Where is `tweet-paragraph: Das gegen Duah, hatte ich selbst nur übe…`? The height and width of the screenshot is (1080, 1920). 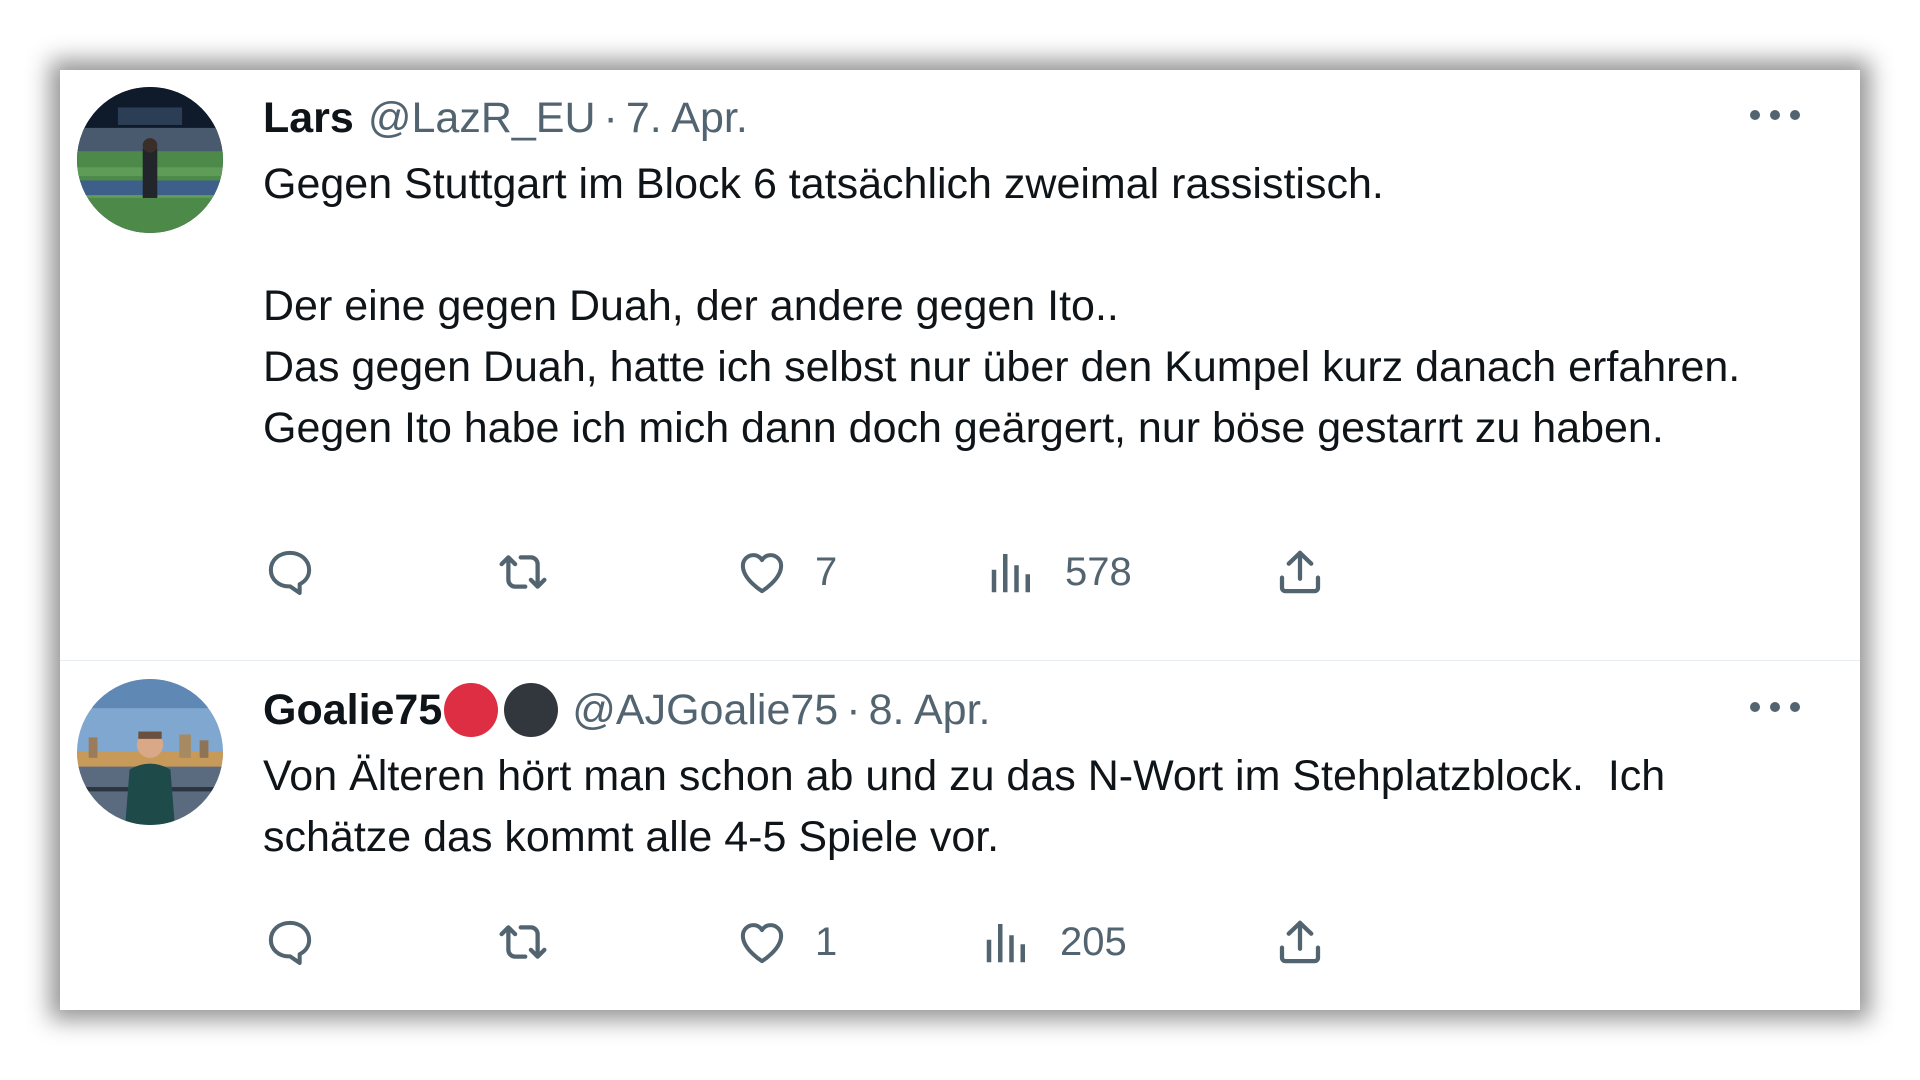 tweet-paragraph: Das gegen Duah, hatte ich selbst nur übe… is located at coordinates (1002, 397).